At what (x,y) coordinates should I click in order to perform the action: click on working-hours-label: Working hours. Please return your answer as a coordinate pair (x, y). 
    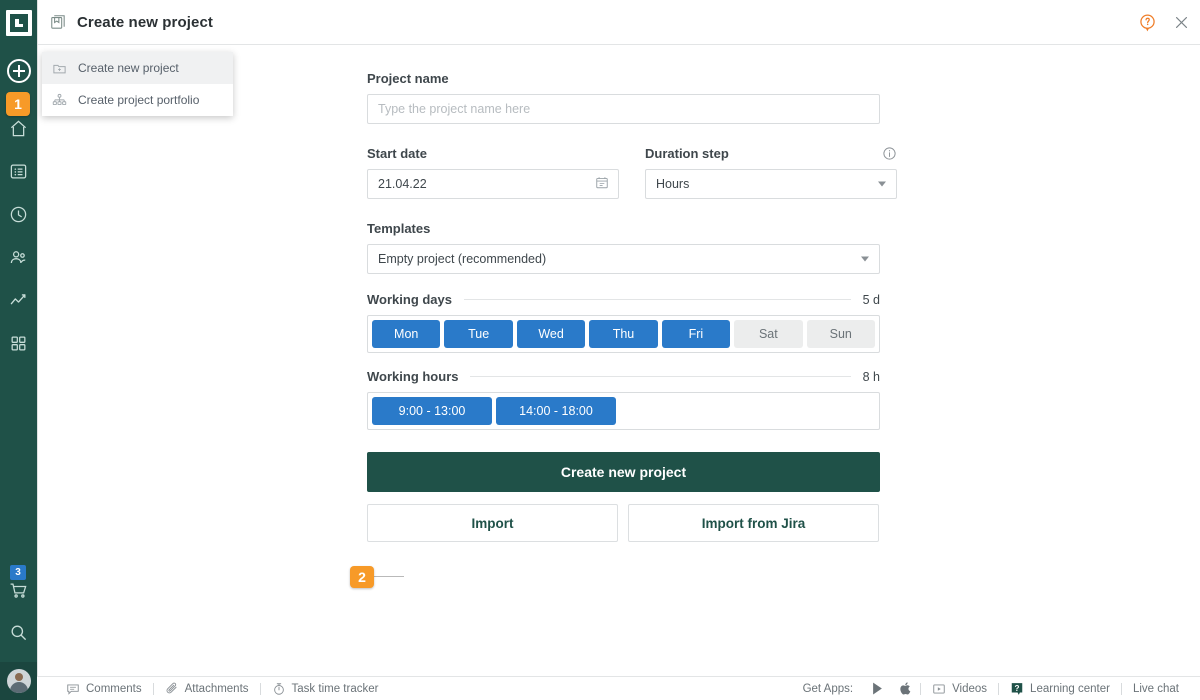
    Looking at the image, I should click on (413, 376).